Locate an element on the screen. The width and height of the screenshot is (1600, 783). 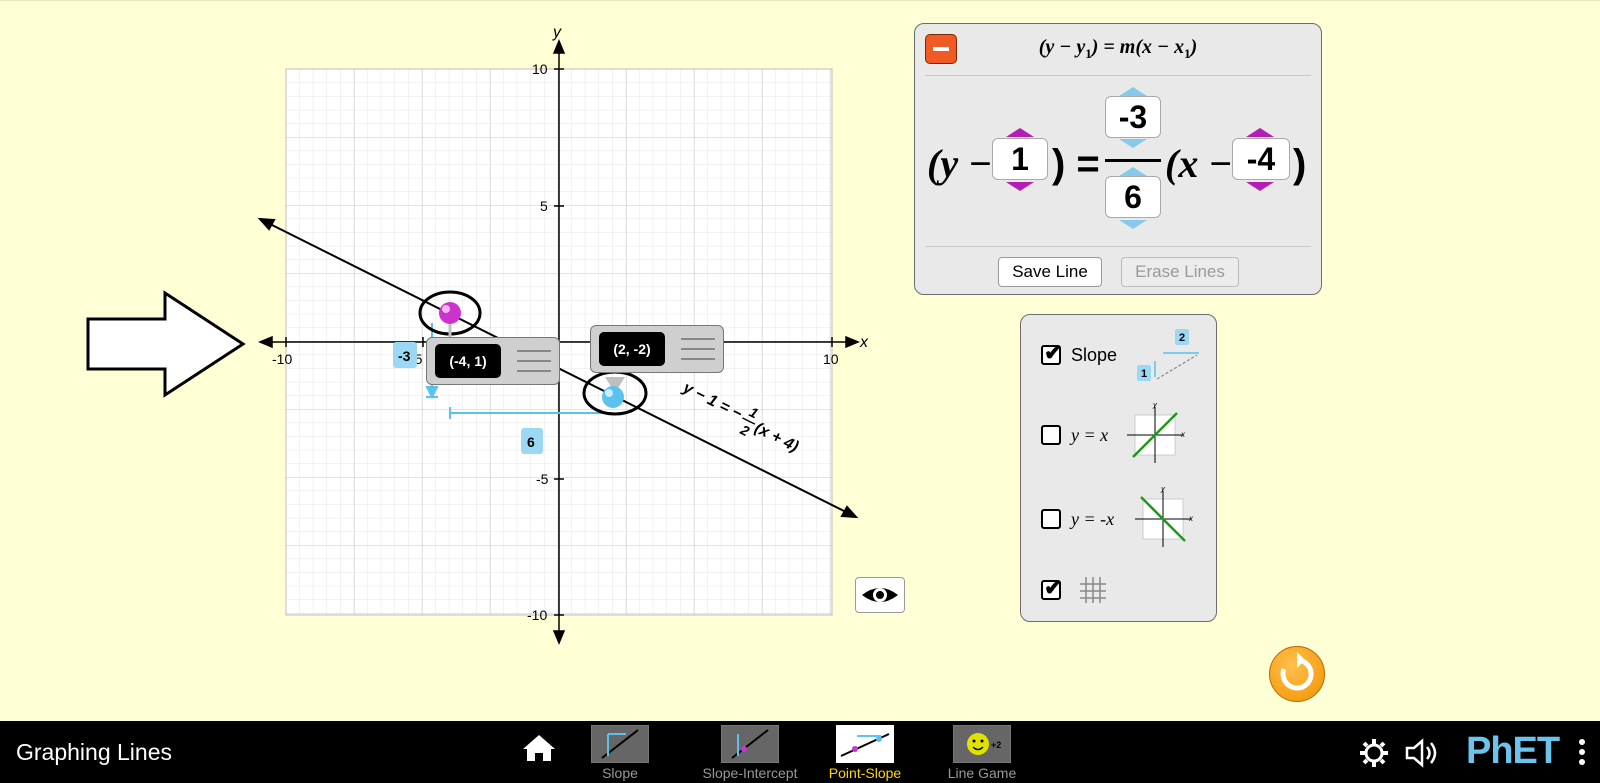
more-menu-icon is located at coordinates (1582, 754).